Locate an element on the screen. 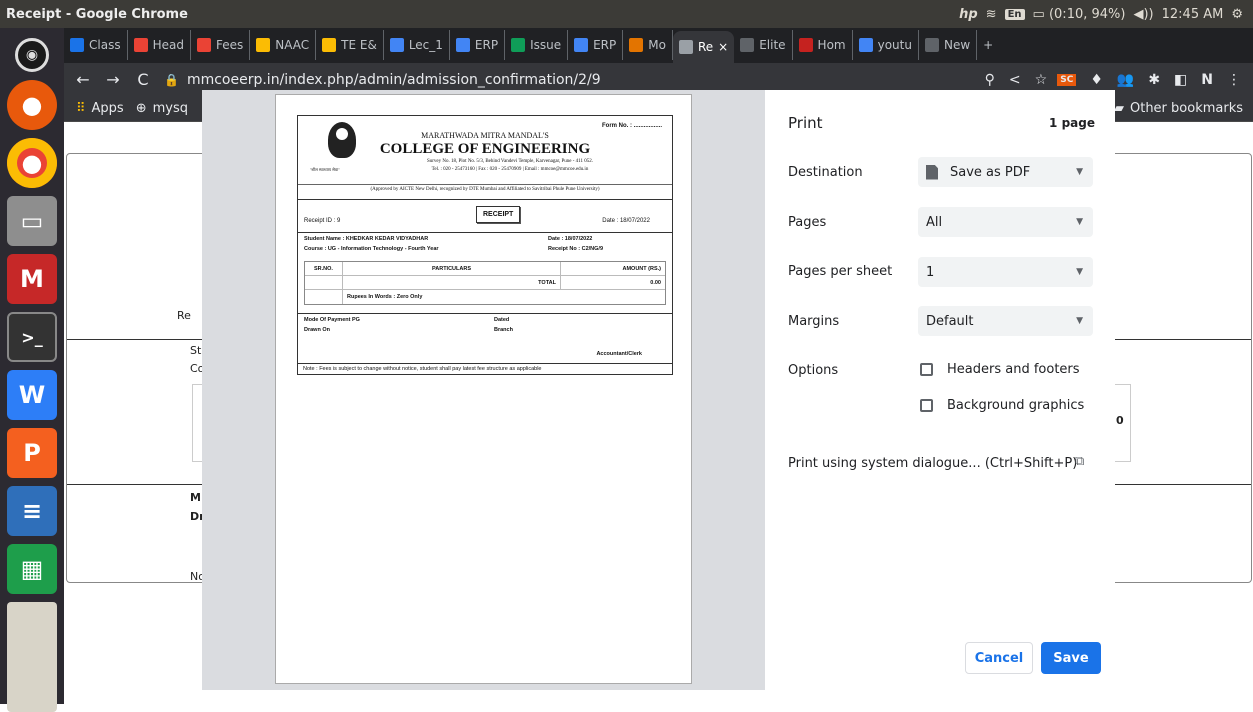  forward-icon: → is located at coordinates (113, 79).